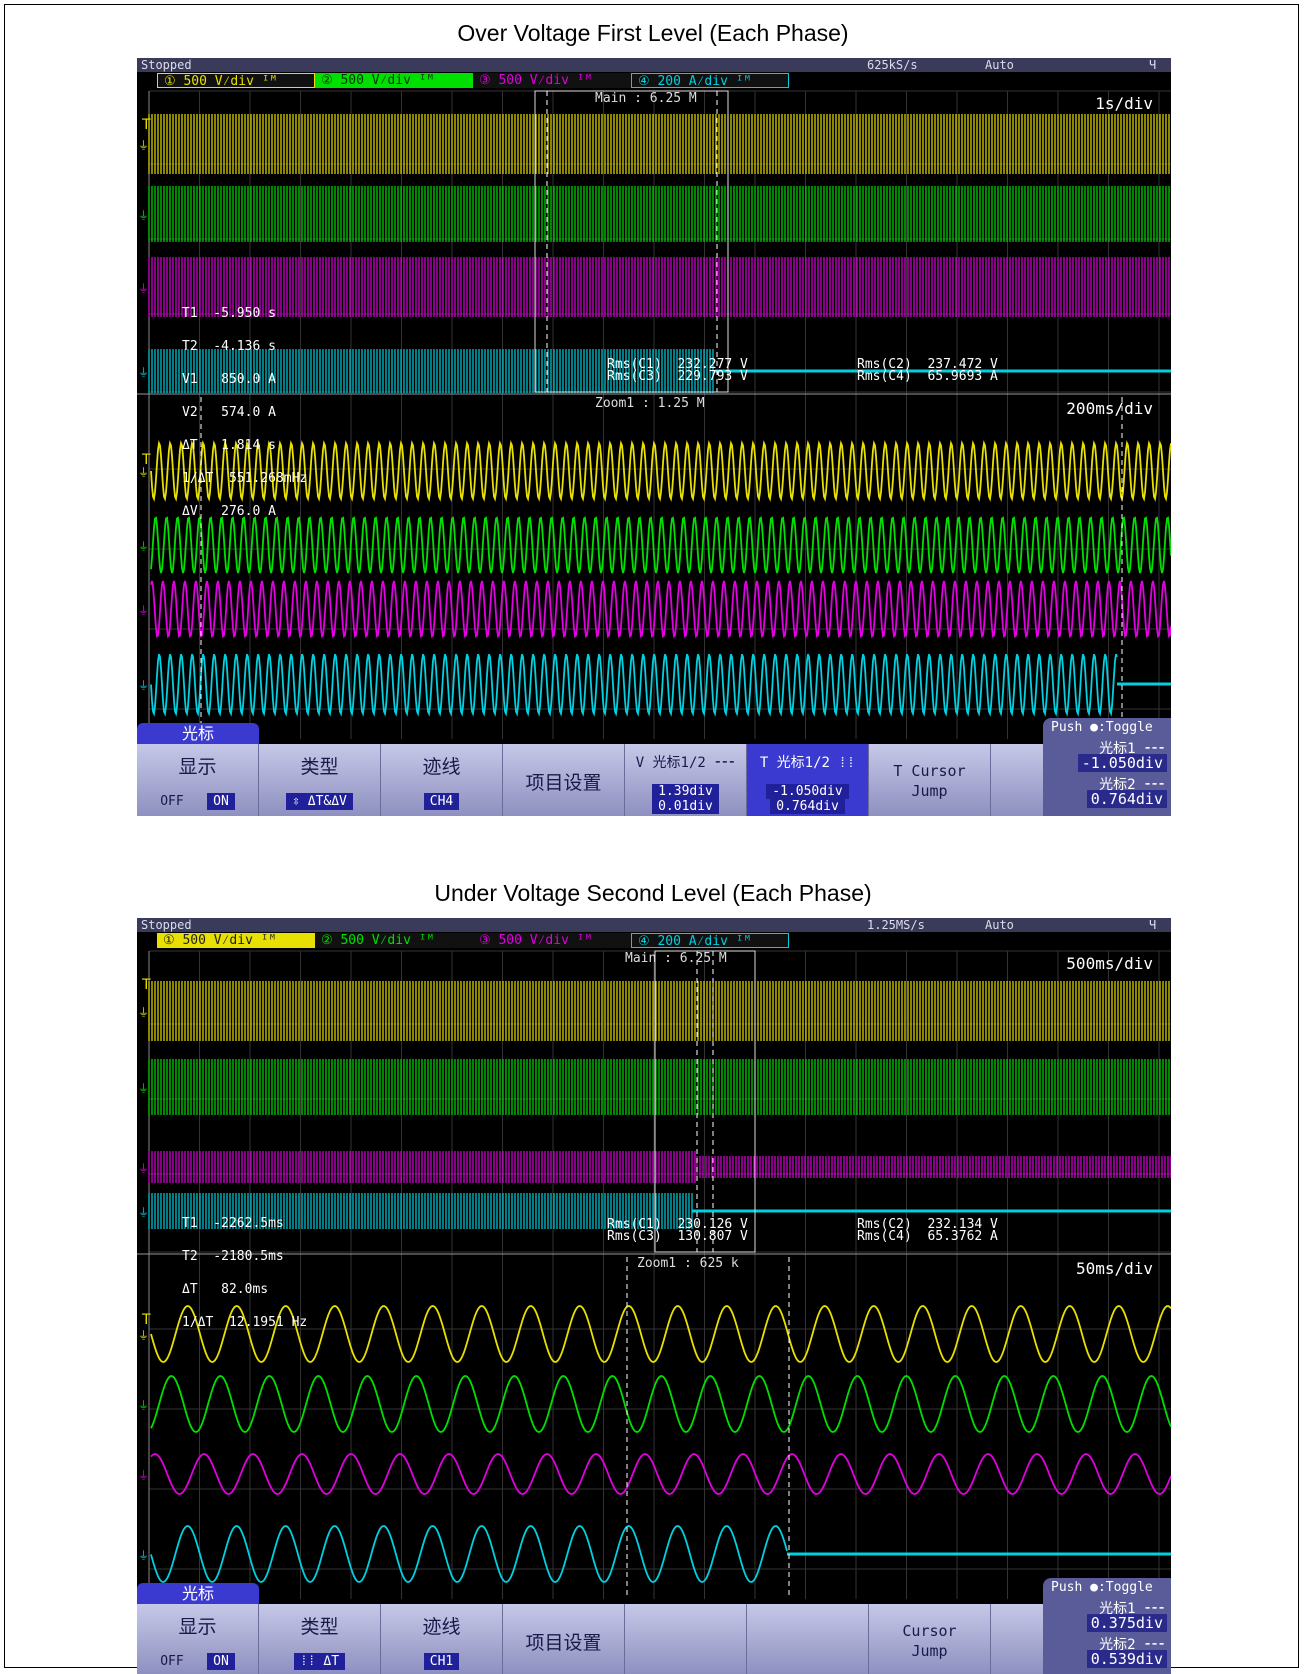 This screenshot has height=1674, width=1306. What do you see at coordinates (929, 791) in the screenshot?
I see `jump-label-2: Jump` at bounding box center [929, 791].